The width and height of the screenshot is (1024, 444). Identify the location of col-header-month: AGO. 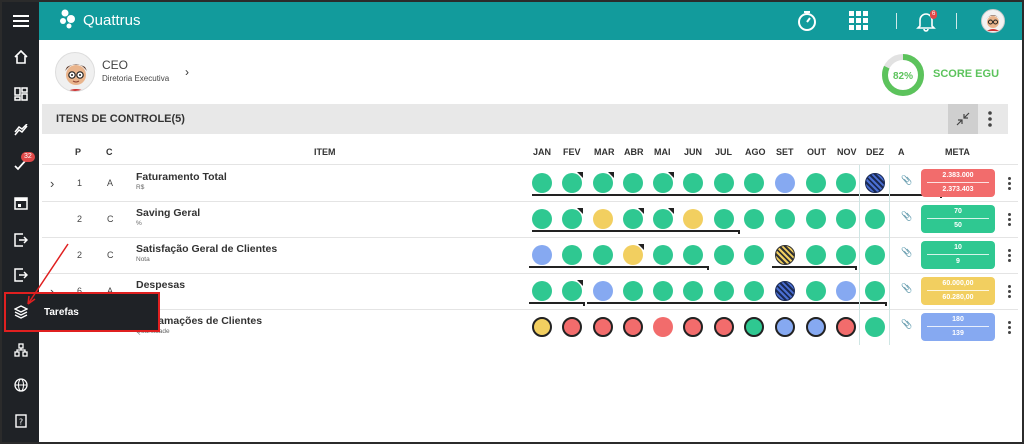
(755, 152).